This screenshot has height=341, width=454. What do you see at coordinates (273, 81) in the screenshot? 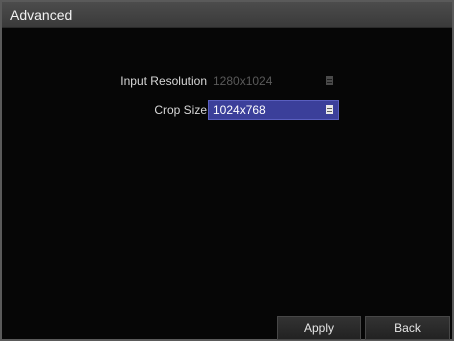
I see `input-resolution-select: 1280x1024` at bounding box center [273, 81].